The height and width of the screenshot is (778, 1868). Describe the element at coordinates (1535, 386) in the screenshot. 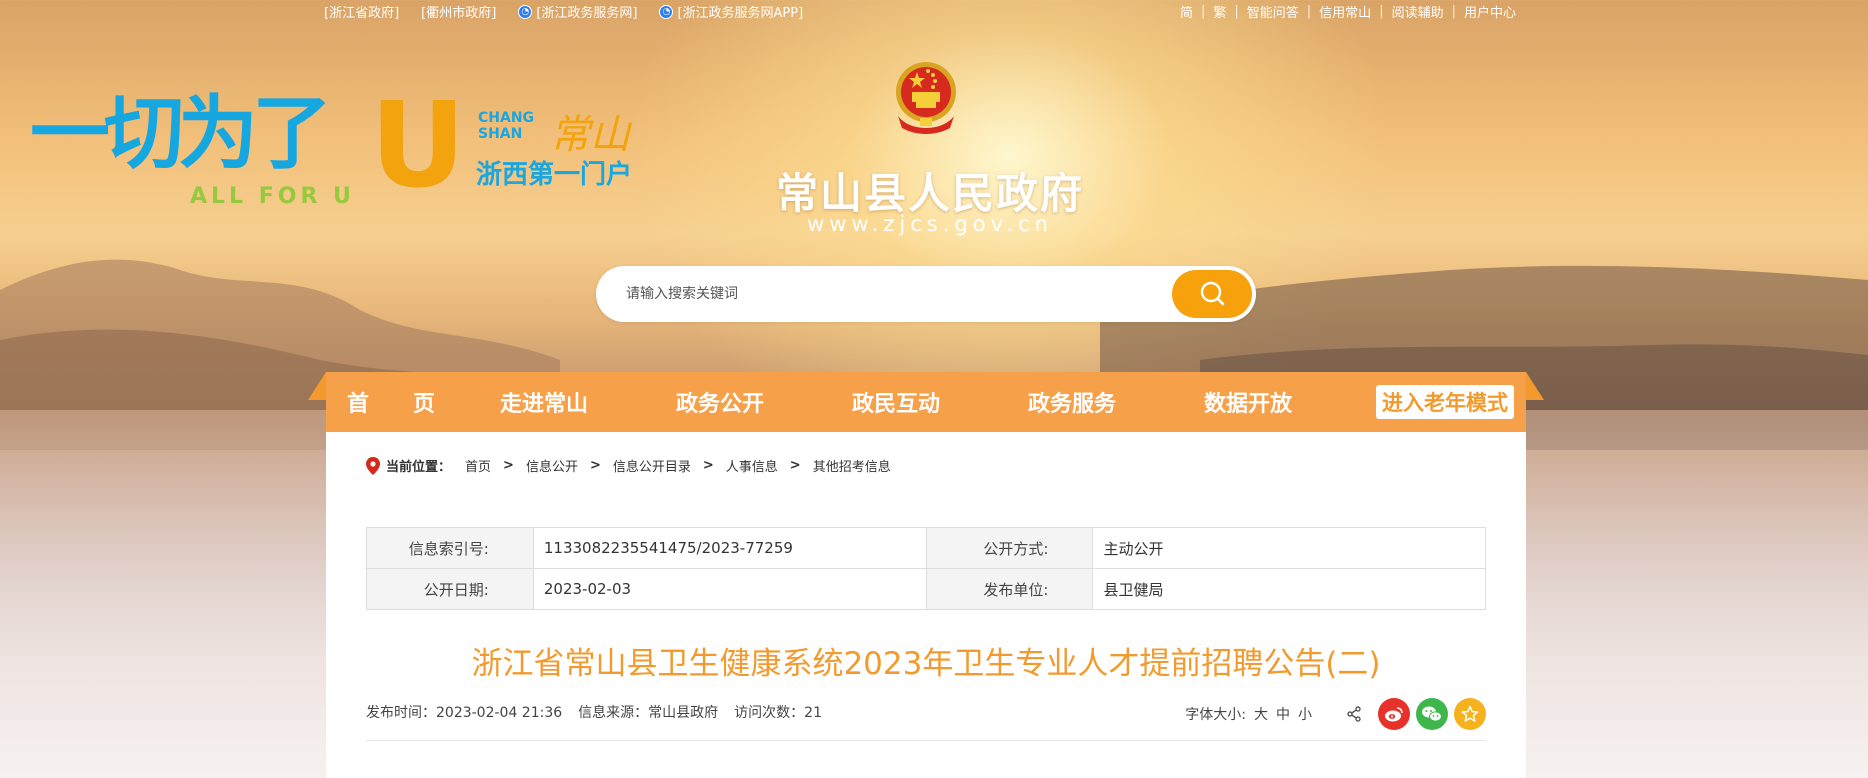

I see `nav-right-ear` at that location.